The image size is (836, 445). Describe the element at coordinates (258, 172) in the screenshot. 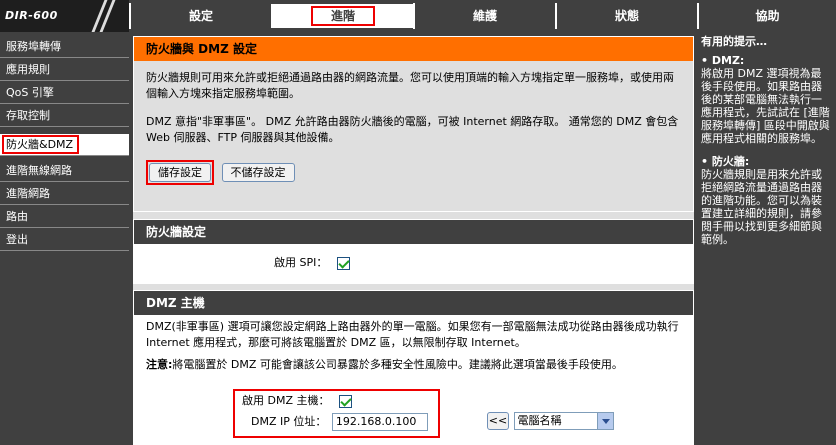

I see `dont-save-settings-button: 不儲存設定` at that location.